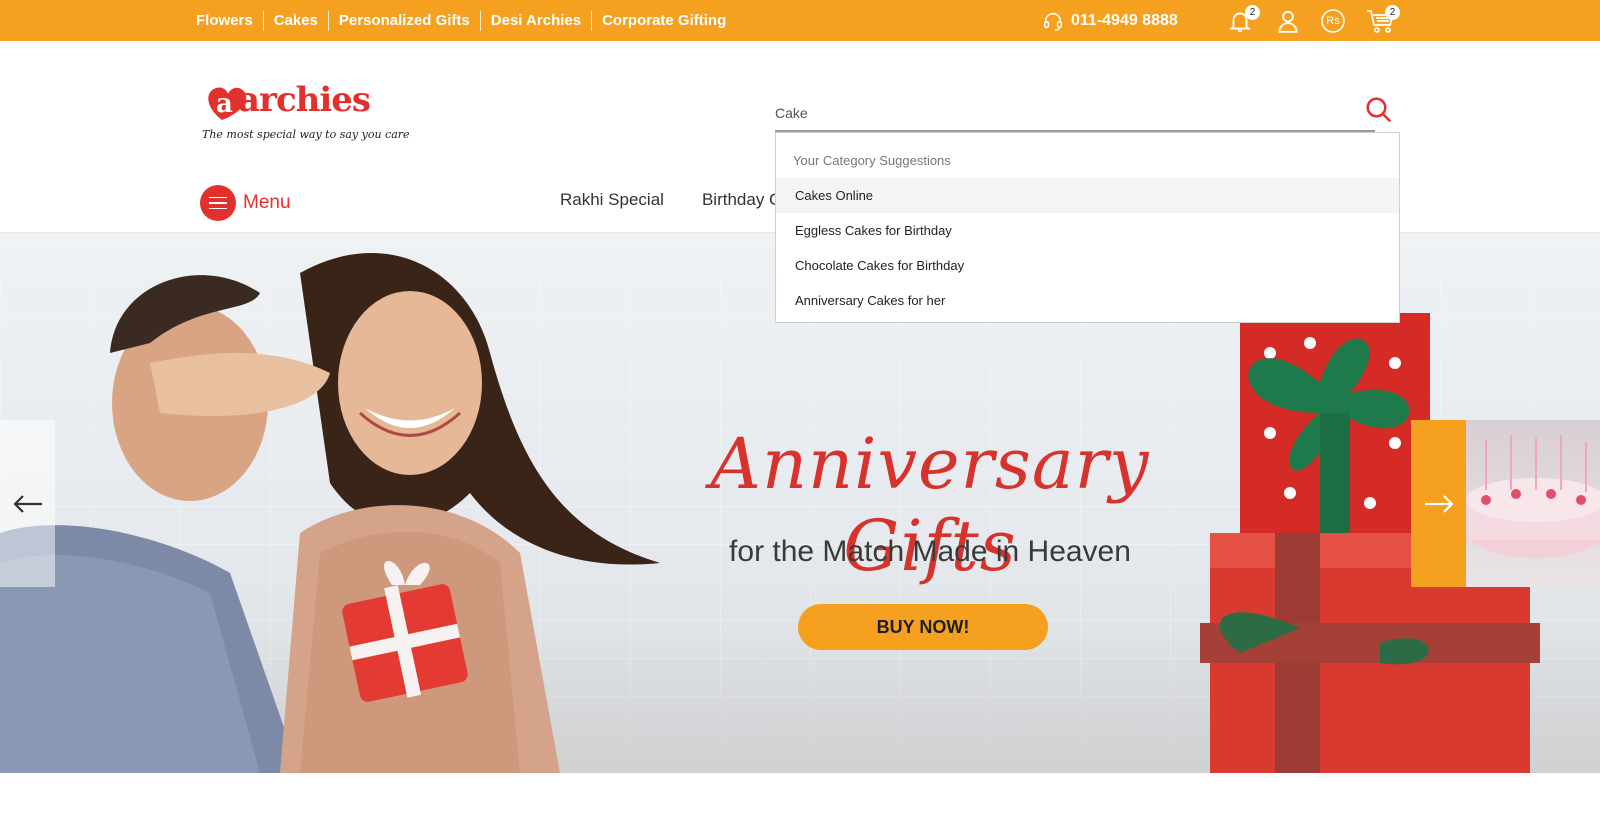 The width and height of the screenshot is (1600, 822). Describe the element at coordinates (535, 20) in the screenshot. I see `top-link-desi-archies: Desi Archies` at that location.